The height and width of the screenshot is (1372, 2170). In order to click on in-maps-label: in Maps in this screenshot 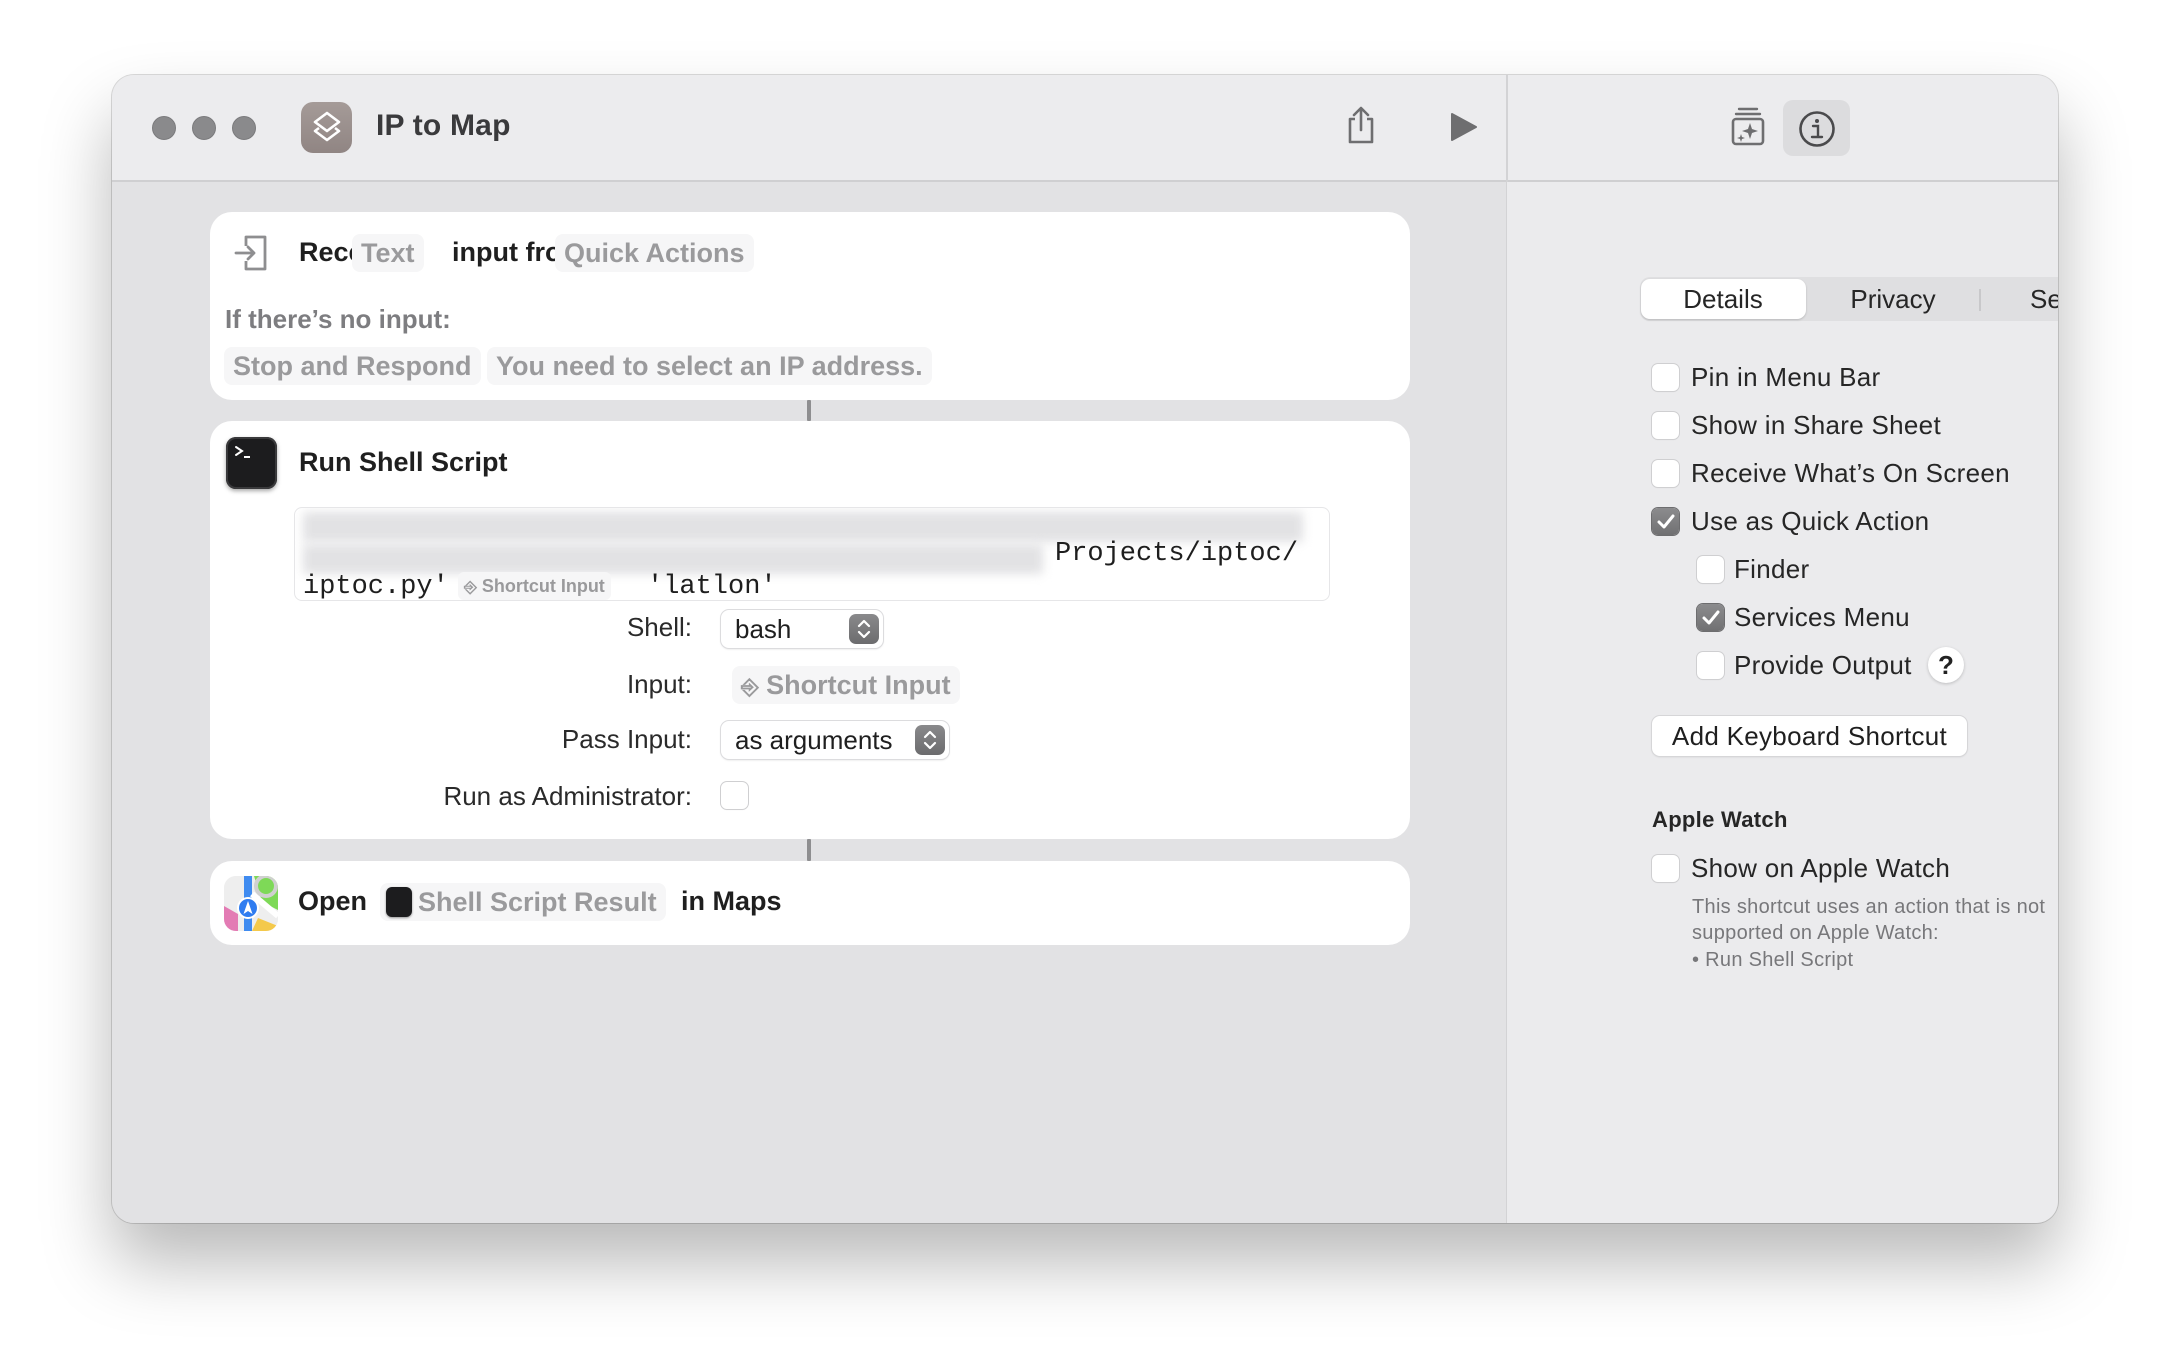, I will do `click(731, 901)`.